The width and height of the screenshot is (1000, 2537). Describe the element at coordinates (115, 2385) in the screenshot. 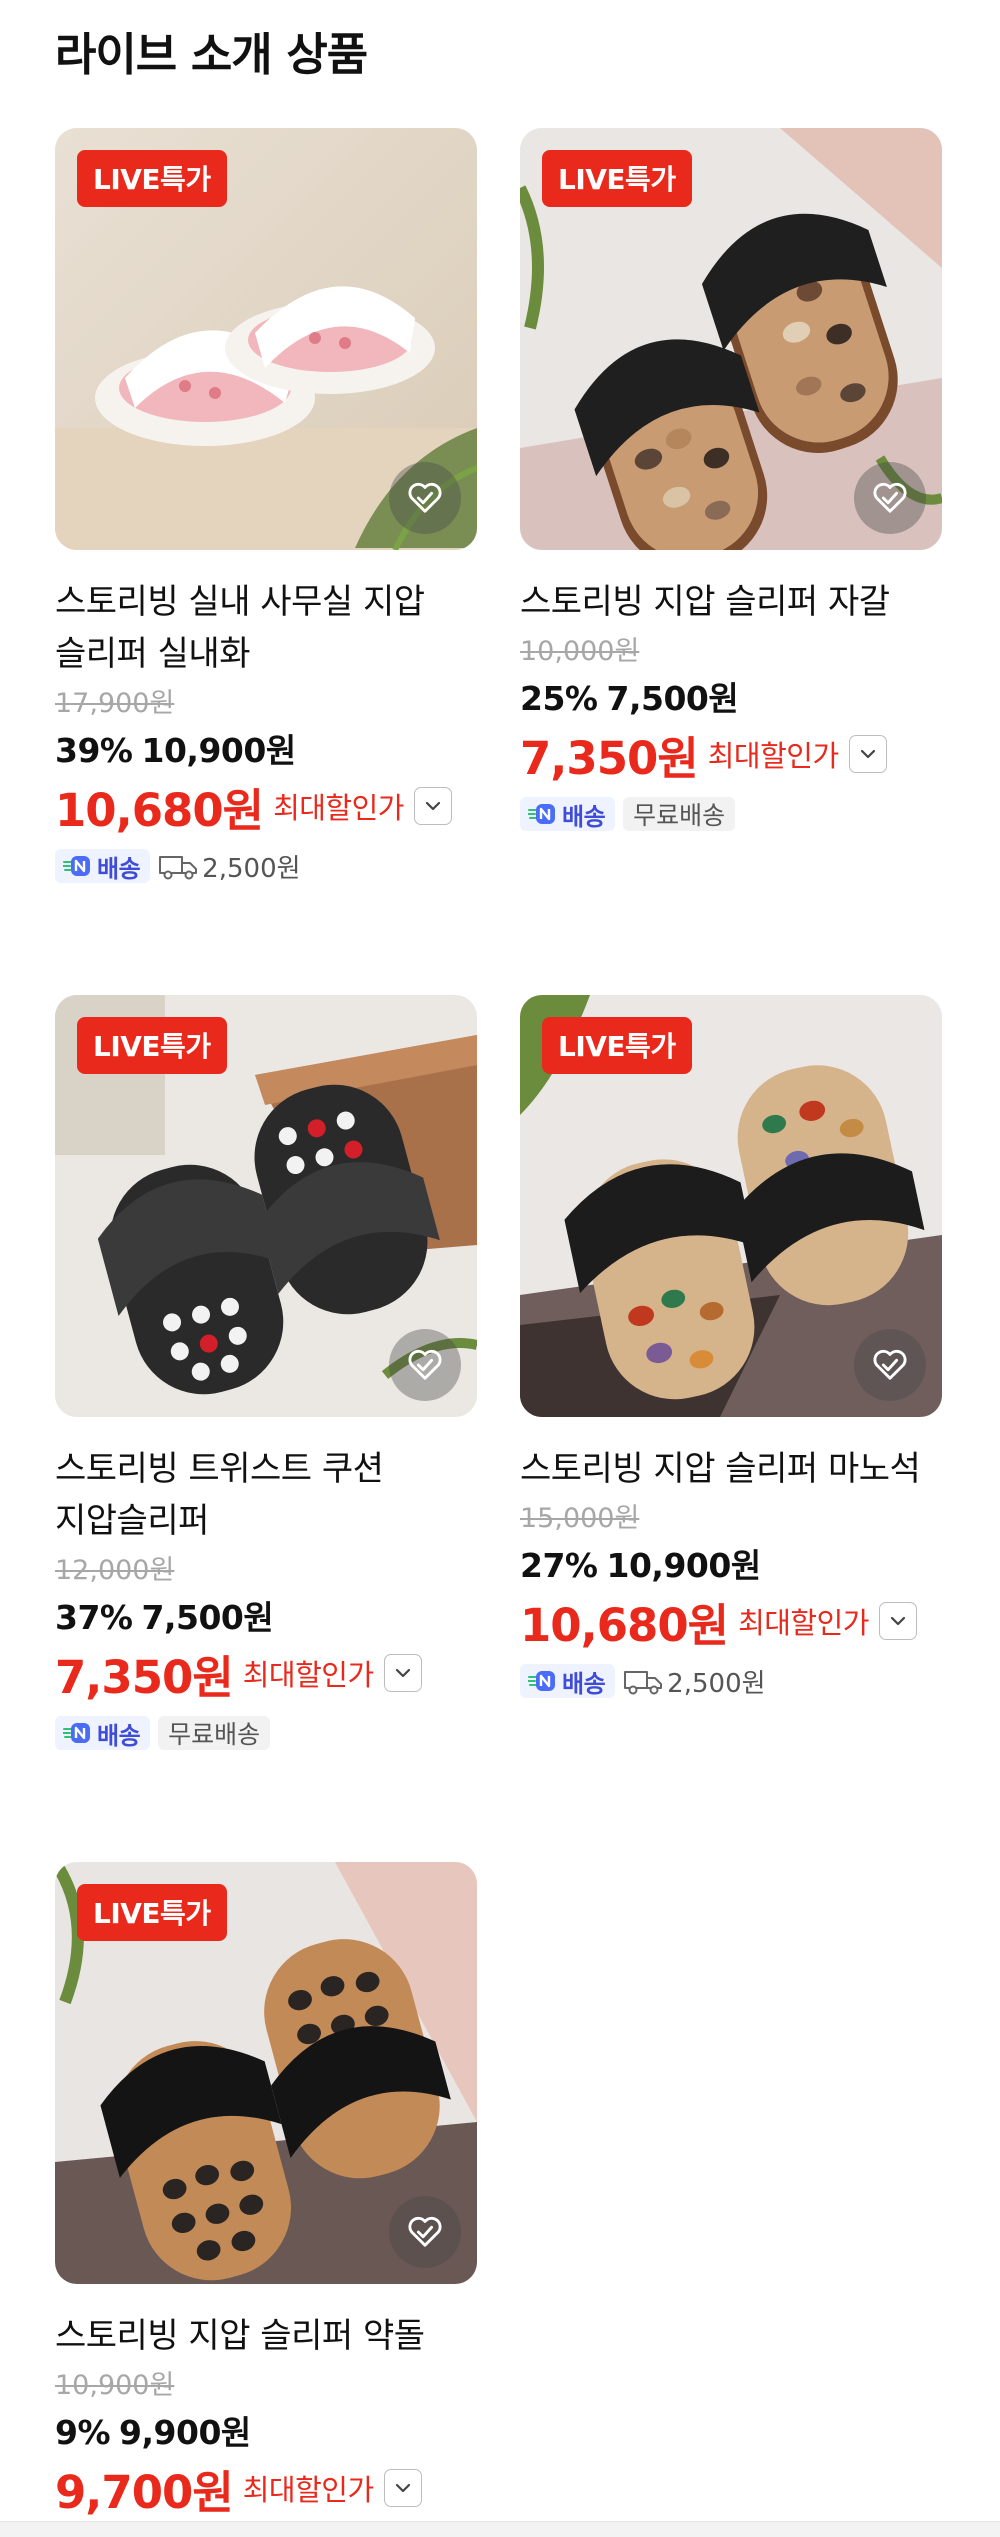

I see `original-price: 10,900원` at that location.